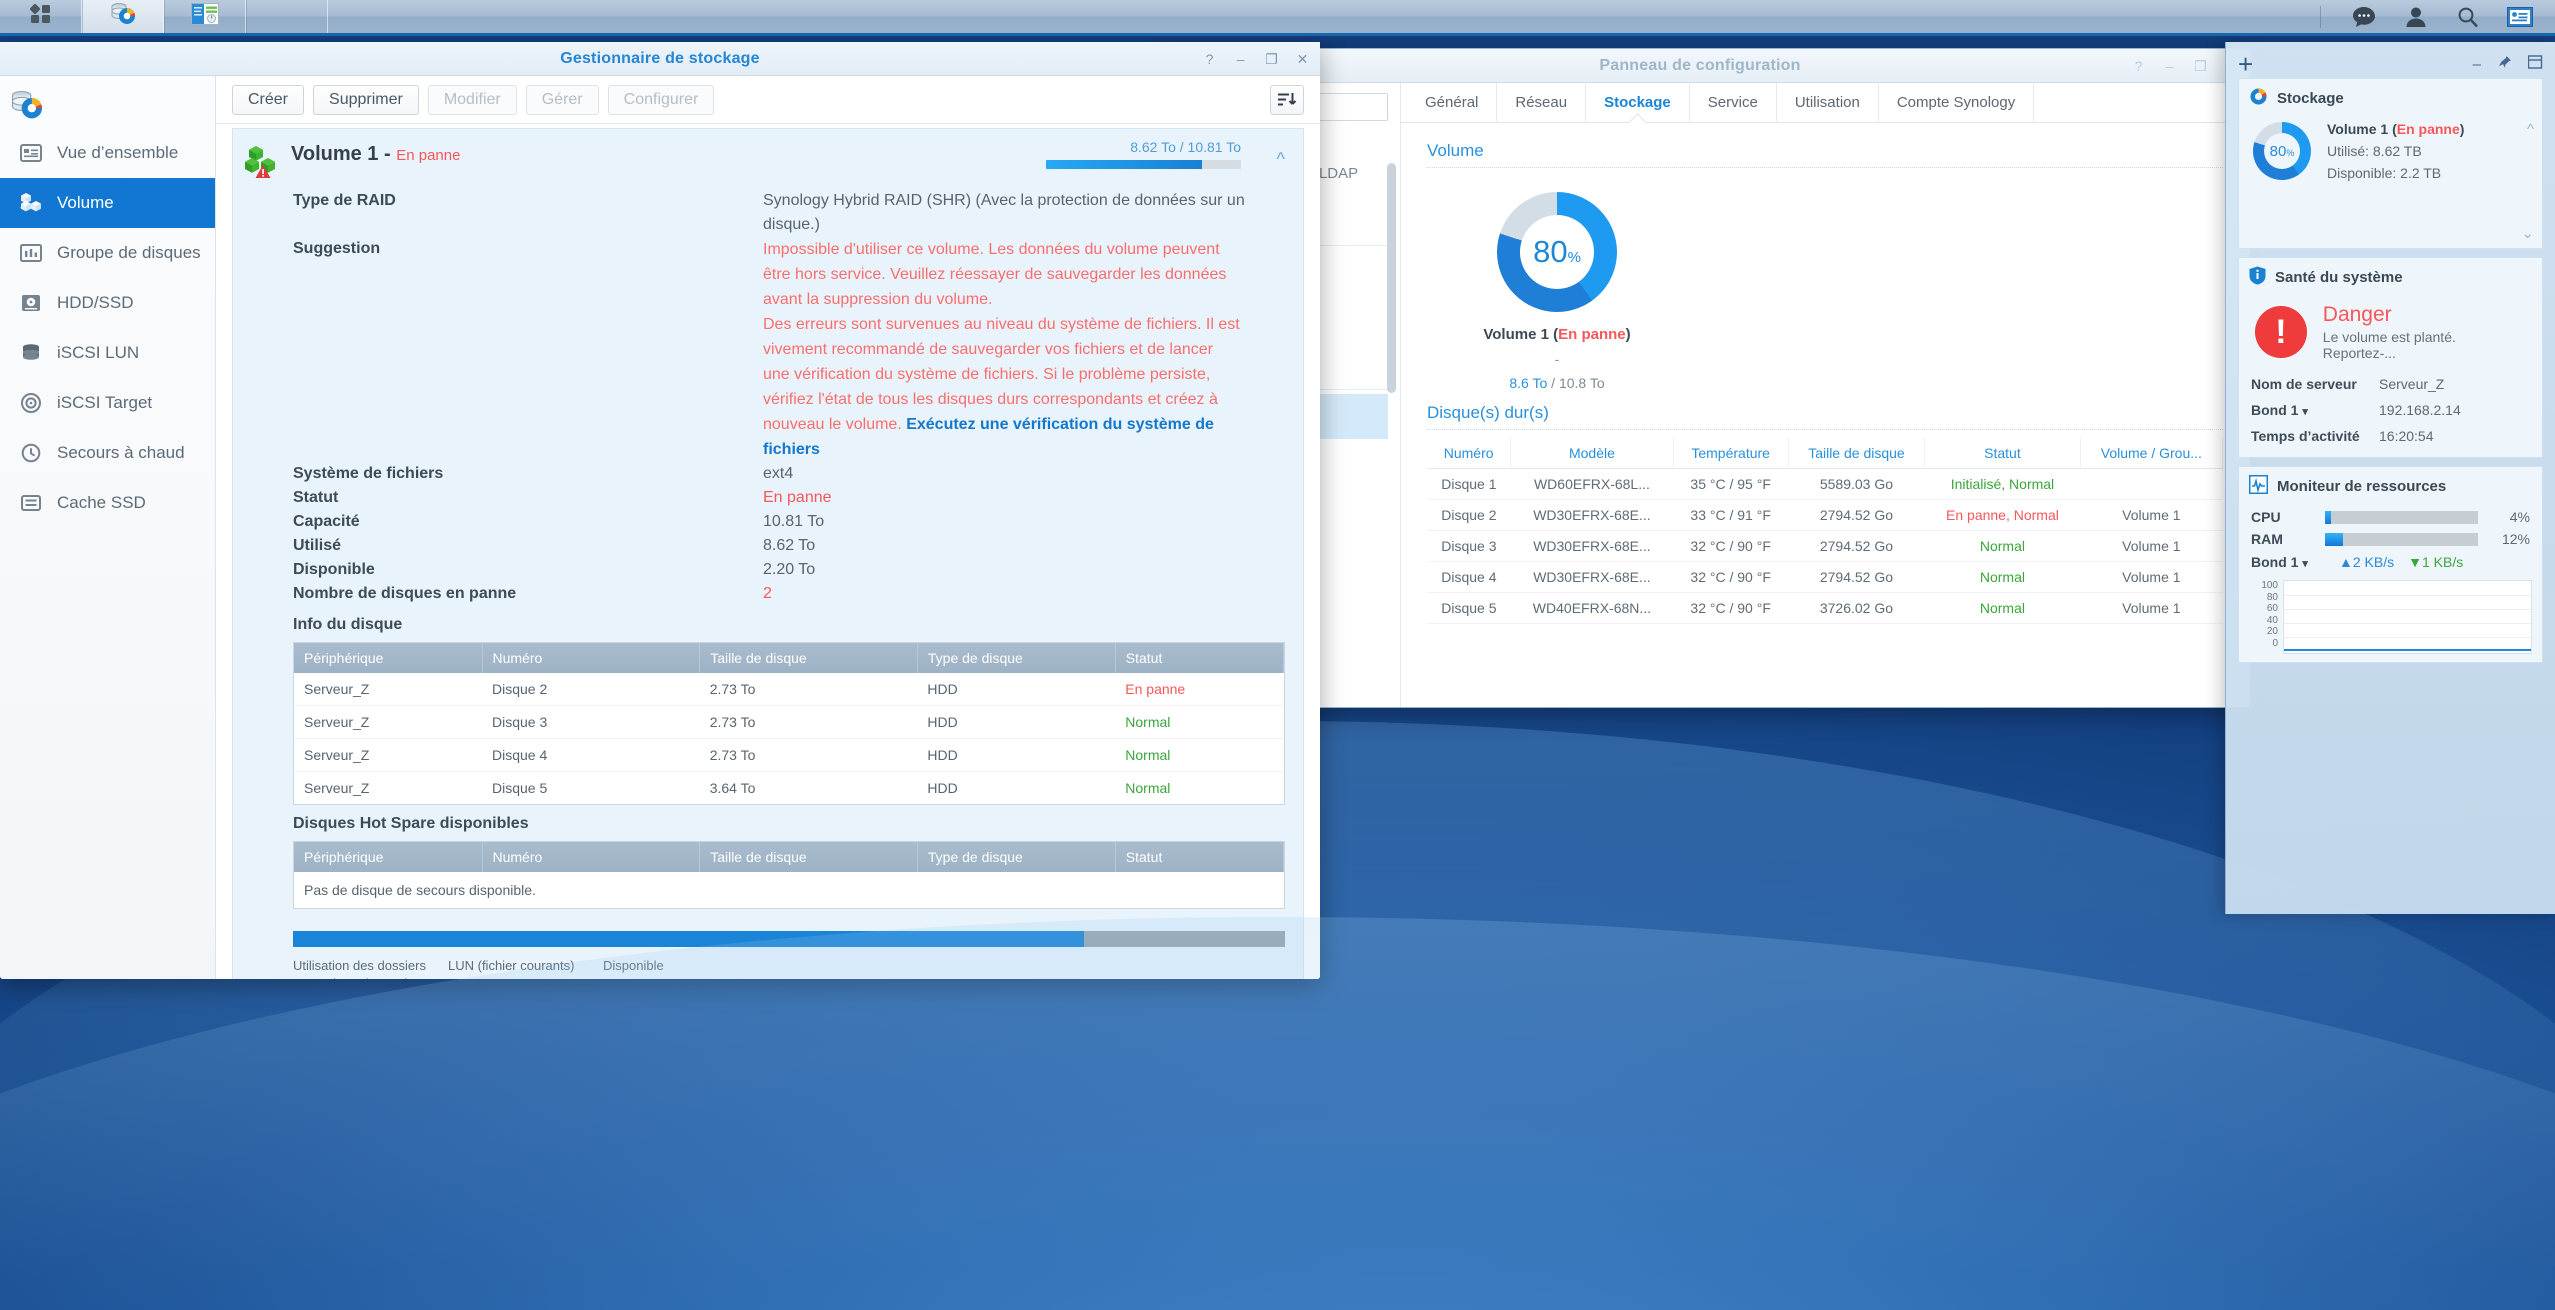 The width and height of the screenshot is (2555, 1310). Describe the element at coordinates (1143, 154) in the screenshot. I see `volume-capacity-indicator: 8.62 To / 10.81 To` at that location.